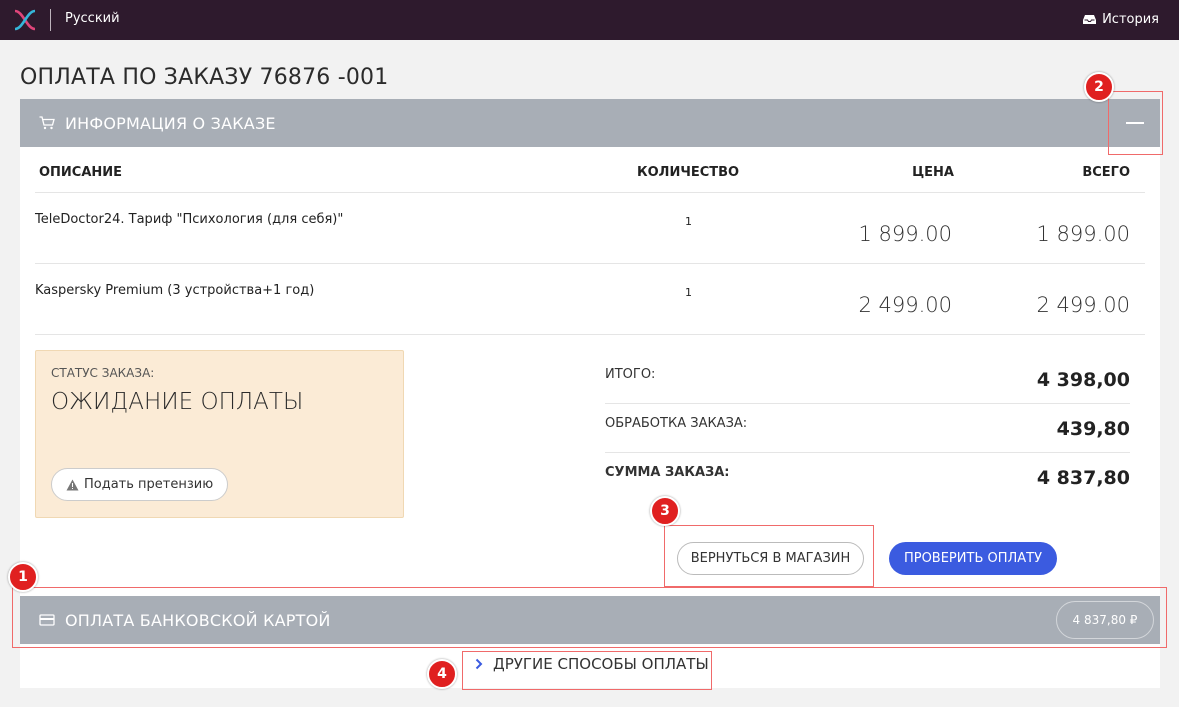 This screenshot has height=707, width=1179. What do you see at coordinates (630, 374) in the screenshot?
I see `subtotal-label: ИТОГО:` at bounding box center [630, 374].